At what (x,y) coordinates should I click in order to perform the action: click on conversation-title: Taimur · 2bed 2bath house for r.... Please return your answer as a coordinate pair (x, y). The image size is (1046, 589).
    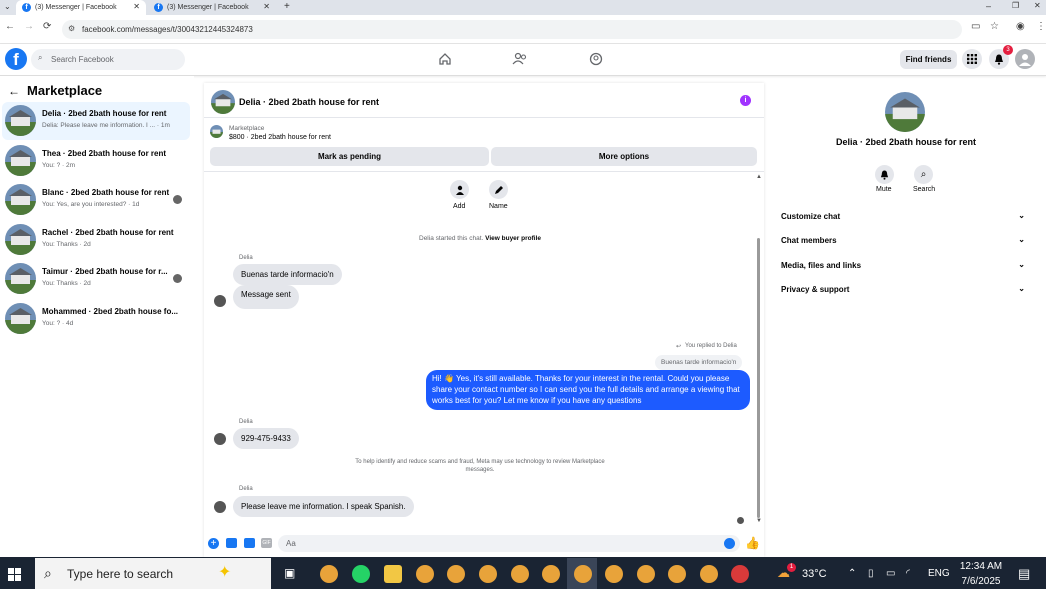
    Looking at the image, I should click on (105, 271).